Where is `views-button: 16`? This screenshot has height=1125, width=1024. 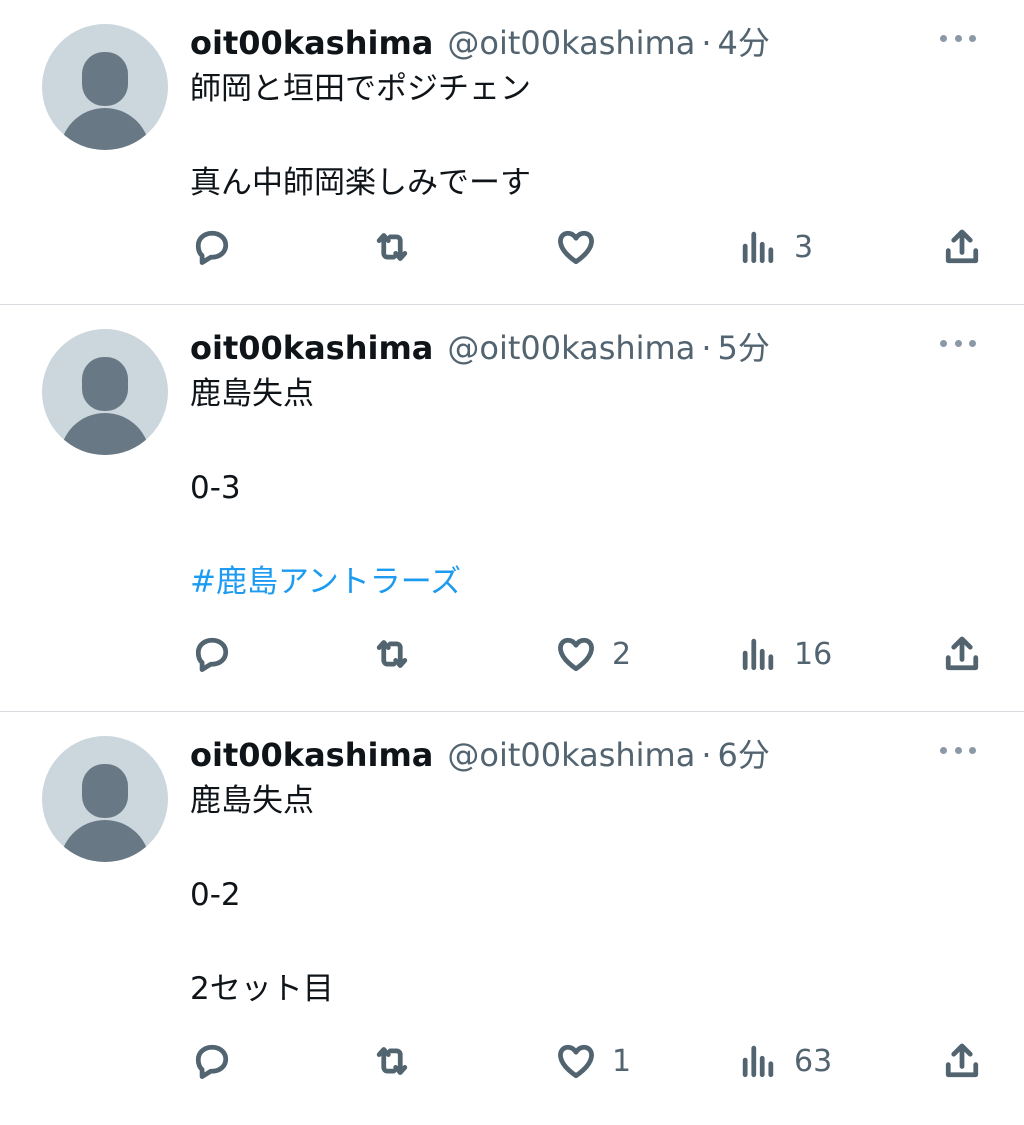
views-button: 16 is located at coordinates (784, 654).